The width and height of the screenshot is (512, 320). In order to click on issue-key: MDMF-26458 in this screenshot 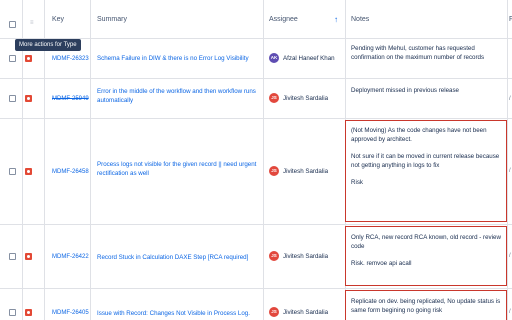, I will do `click(70, 172)`.